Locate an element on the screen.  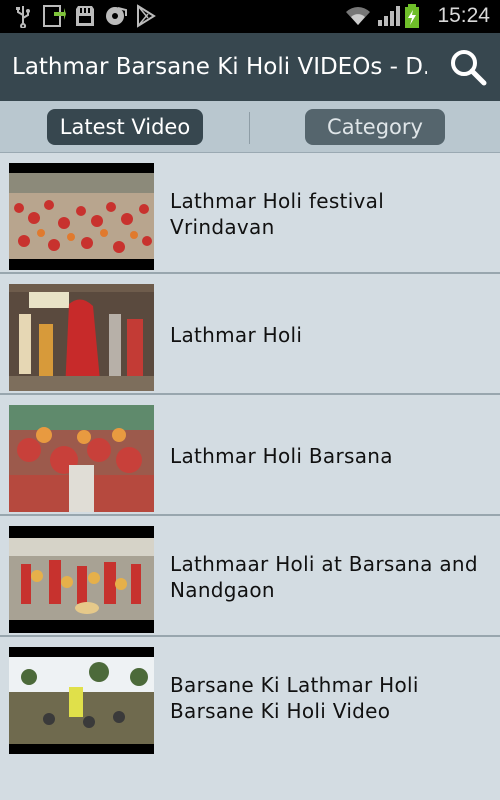
tab-latest-video: Latest Video is located at coordinates (125, 127).